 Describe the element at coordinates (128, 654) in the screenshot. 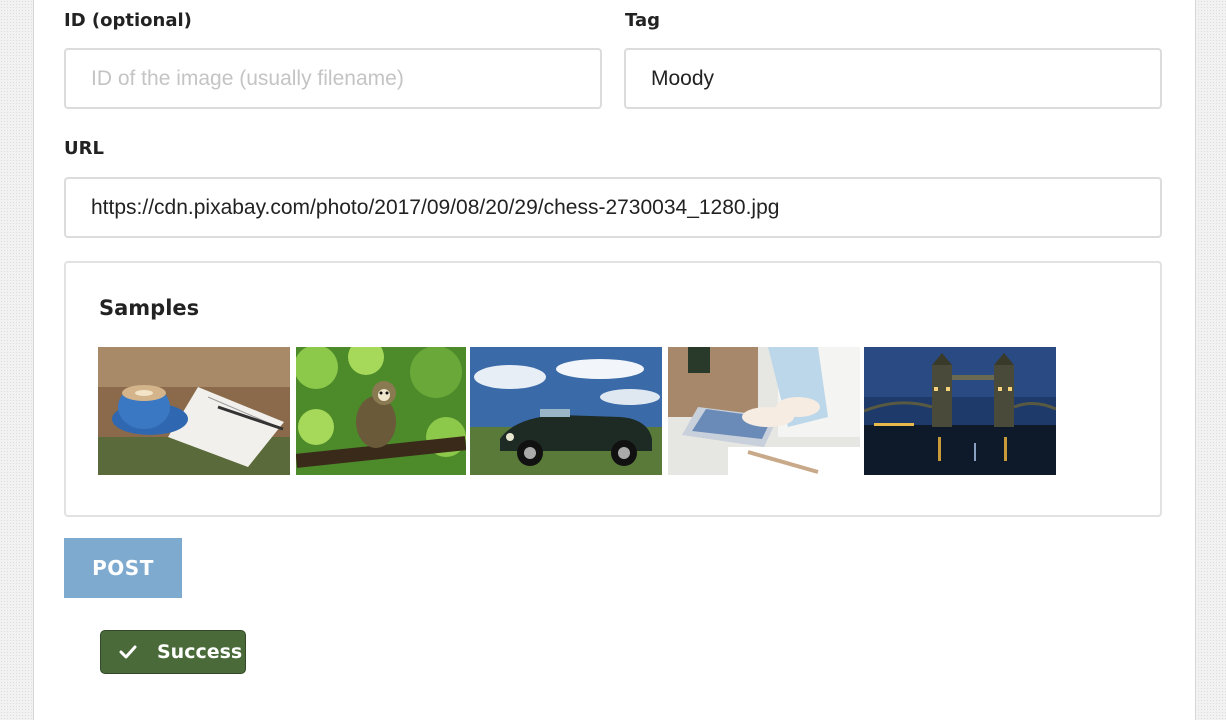

I see `checkmark-icon` at that location.